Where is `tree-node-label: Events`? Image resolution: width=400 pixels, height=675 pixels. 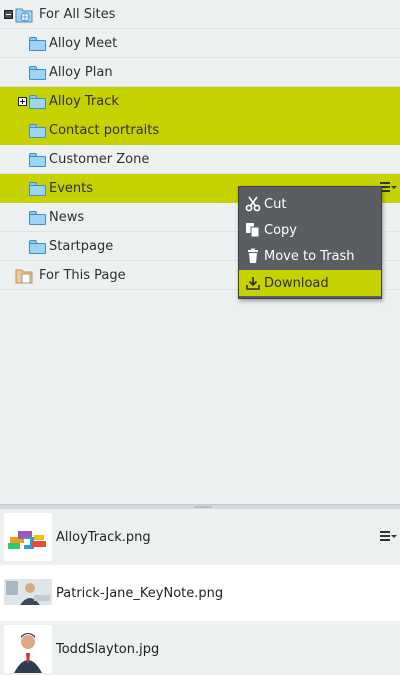
tree-node-label: Events is located at coordinates (71, 188).